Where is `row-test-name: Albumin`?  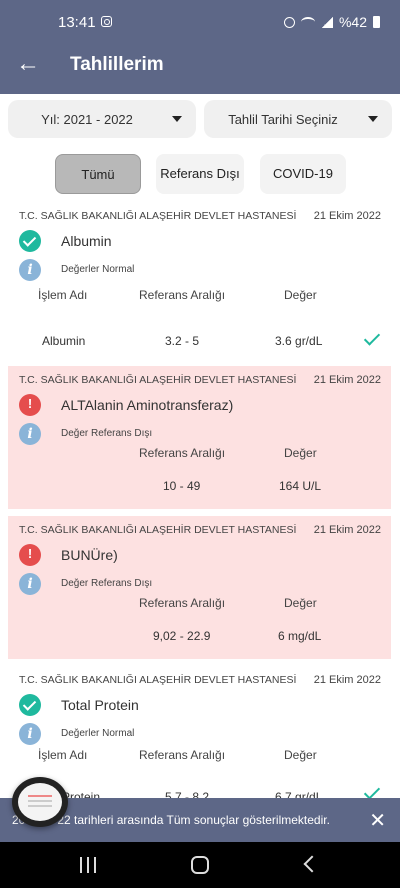 row-test-name: Albumin is located at coordinates (64, 341).